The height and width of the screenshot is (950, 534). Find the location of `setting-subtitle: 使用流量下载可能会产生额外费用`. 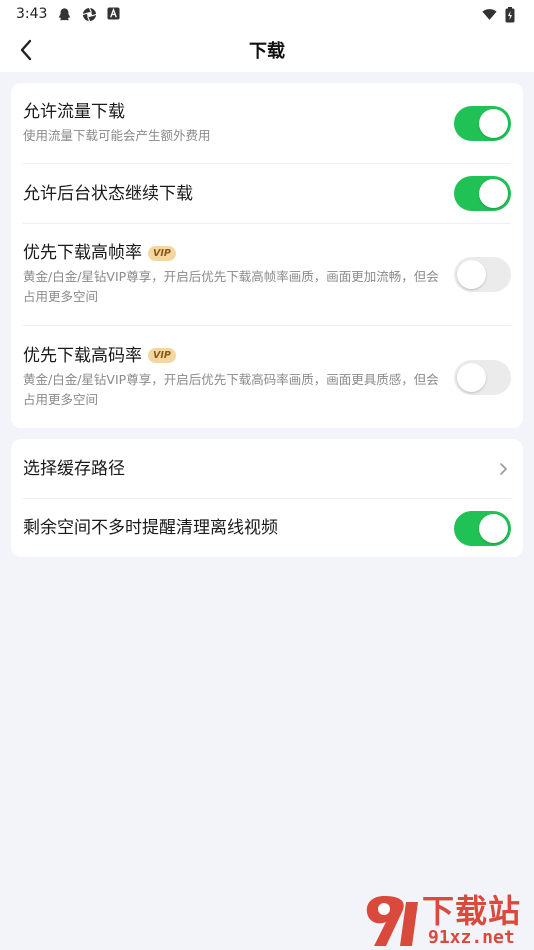

setting-subtitle: 使用流量下载可能会产生额外费用 is located at coordinates (117, 135).